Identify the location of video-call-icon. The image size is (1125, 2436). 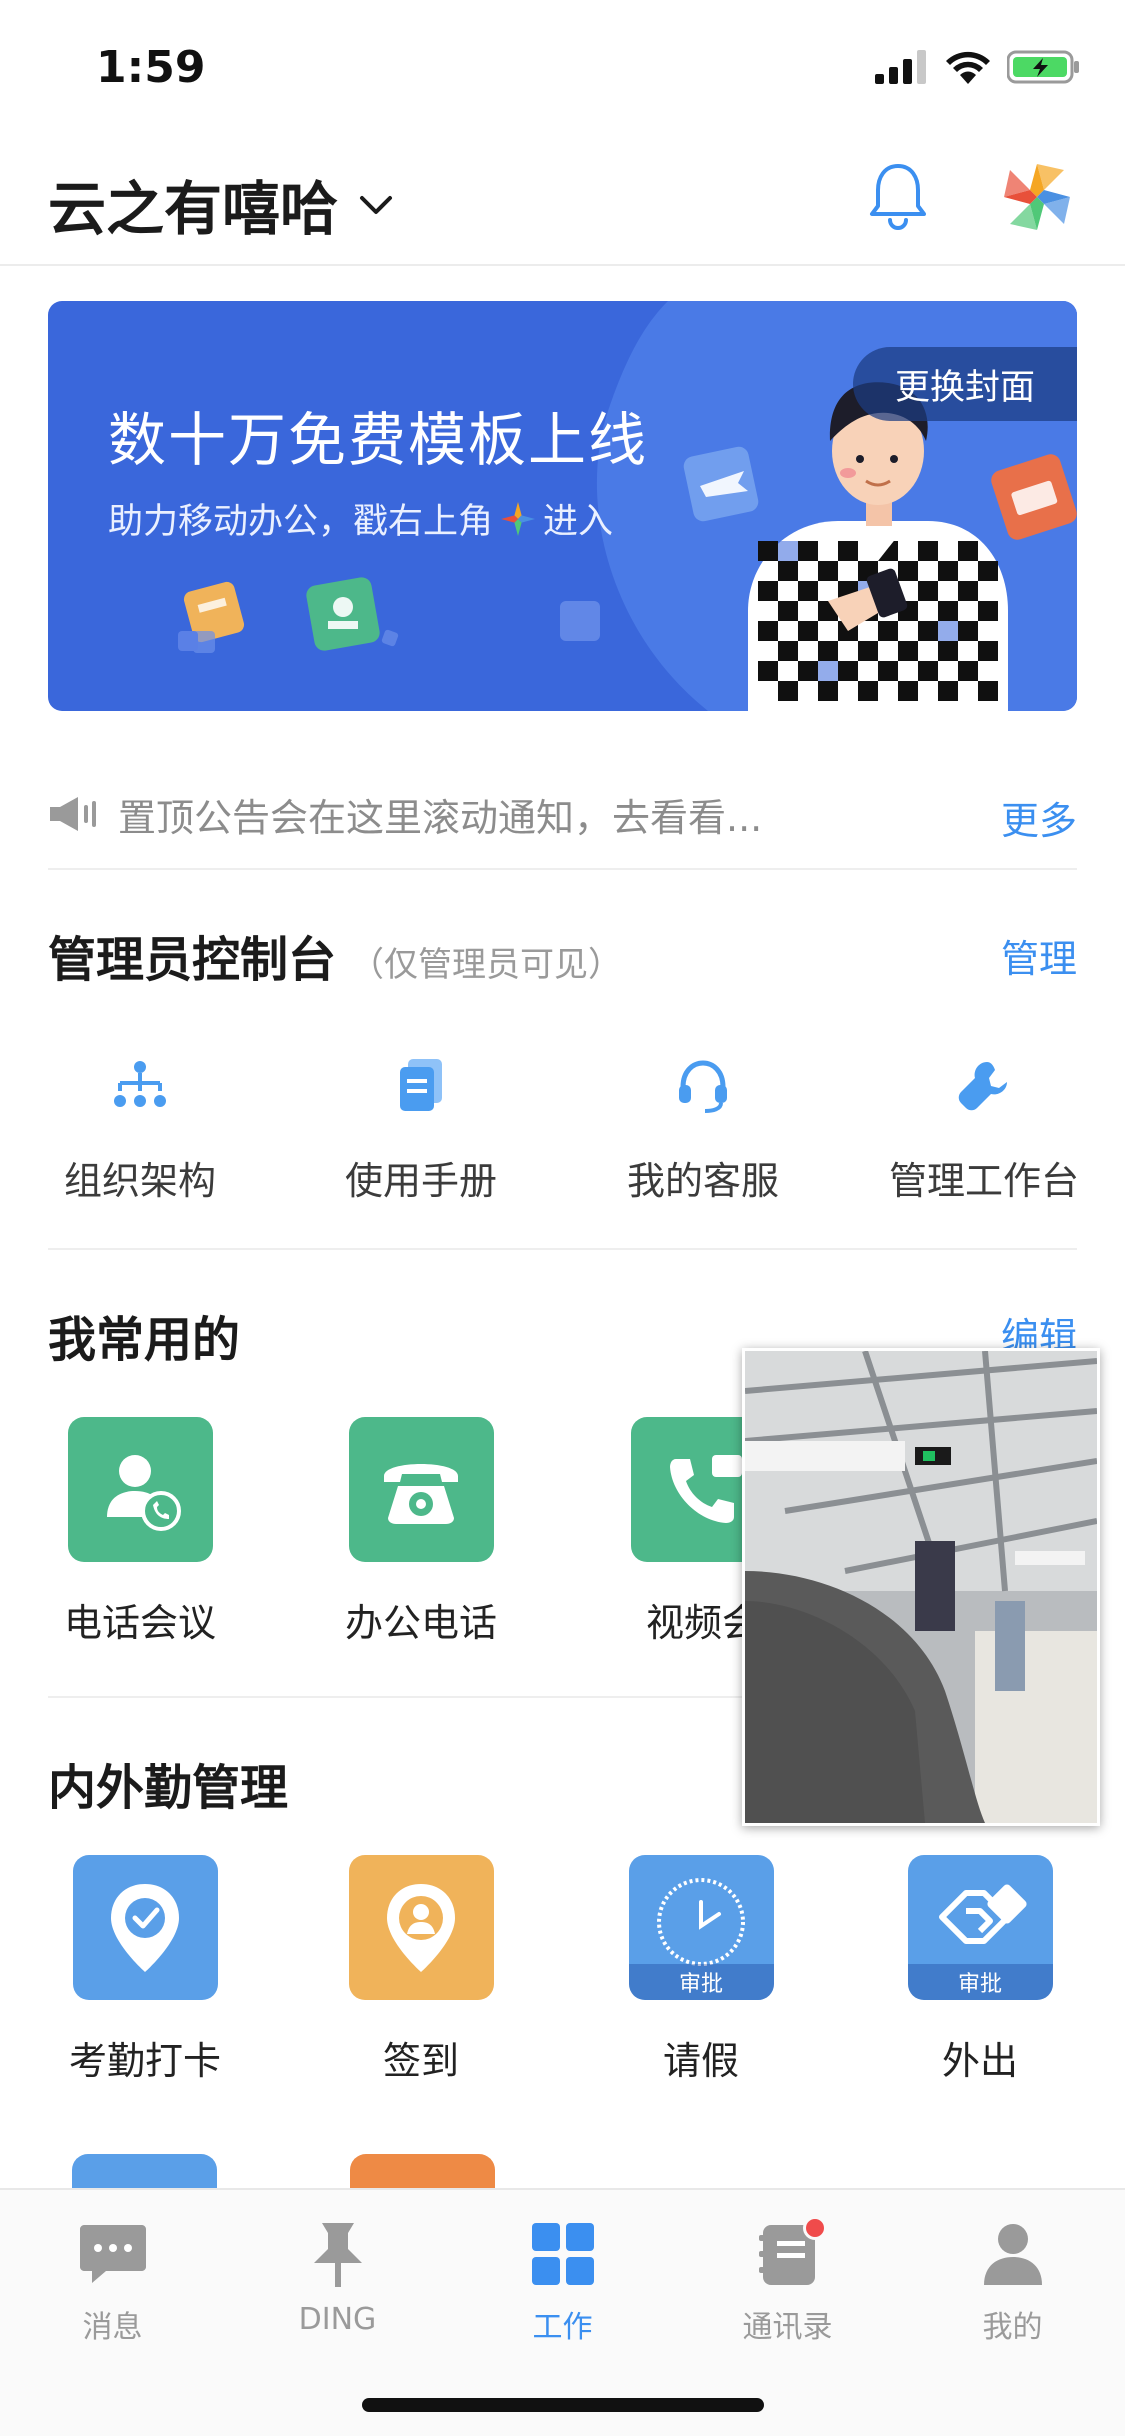
(706, 1488).